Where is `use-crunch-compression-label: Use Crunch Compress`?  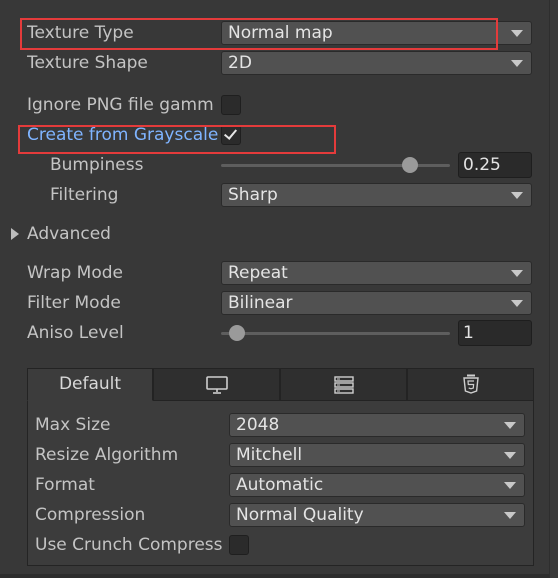
use-crunch-compression-label: Use Crunch Compress is located at coordinates (129, 545).